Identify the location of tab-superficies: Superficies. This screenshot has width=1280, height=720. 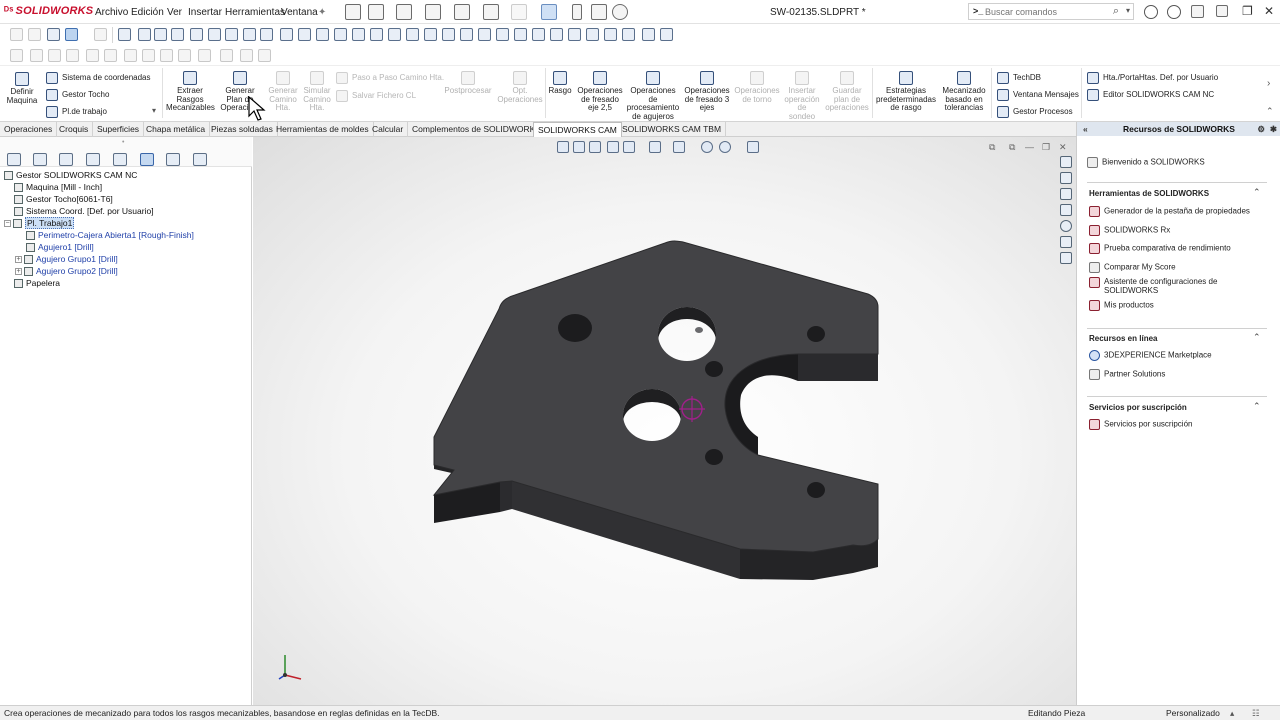
(119, 129).